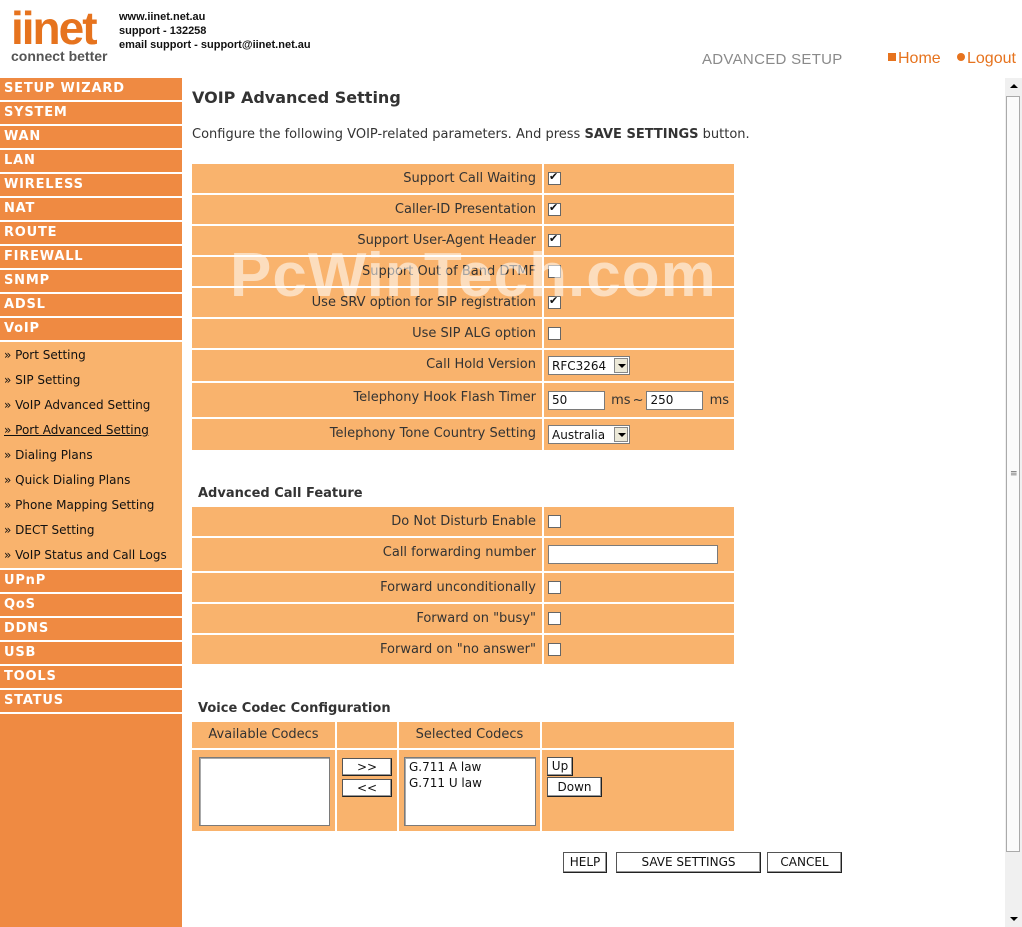 Image resolution: width=1022 pixels, height=927 pixels. Describe the element at coordinates (463, 334) in the screenshot. I see `row-sip-alg: Use SIP ALG option` at that location.